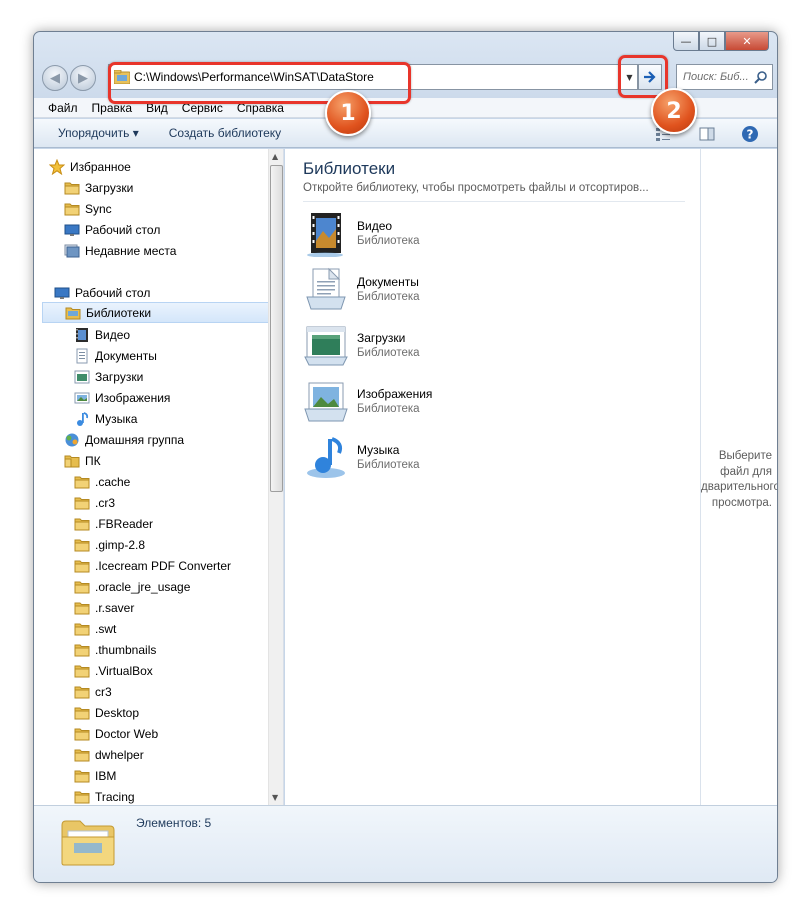 Image resolution: width=810 pixels, height=915 pixels. What do you see at coordinates (106, 775) in the screenshot?
I see `tree-item-label: IBM` at bounding box center [106, 775].